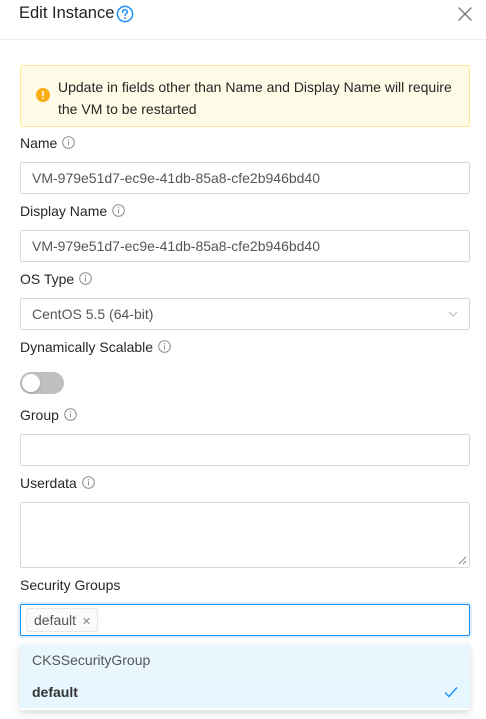 This screenshot has height=719, width=486. I want to click on option-label: default, so click(55, 692).